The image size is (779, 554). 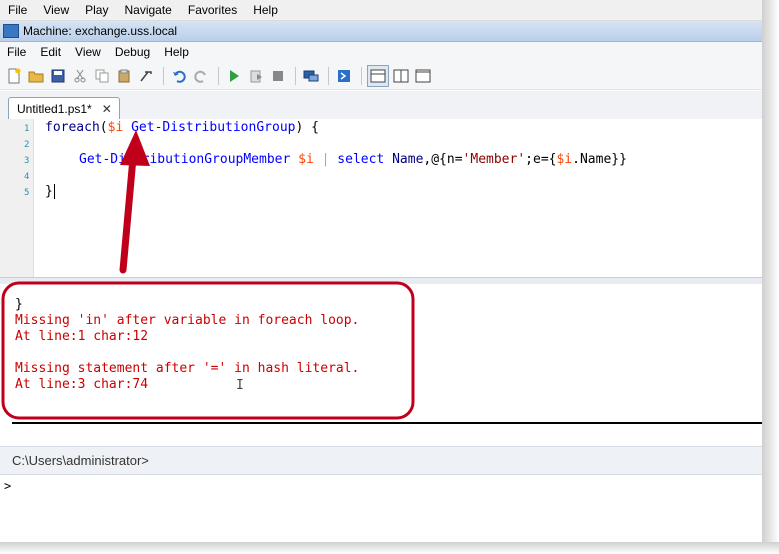 What do you see at coordinates (124, 76) in the screenshot?
I see `paste-icon` at bounding box center [124, 76].